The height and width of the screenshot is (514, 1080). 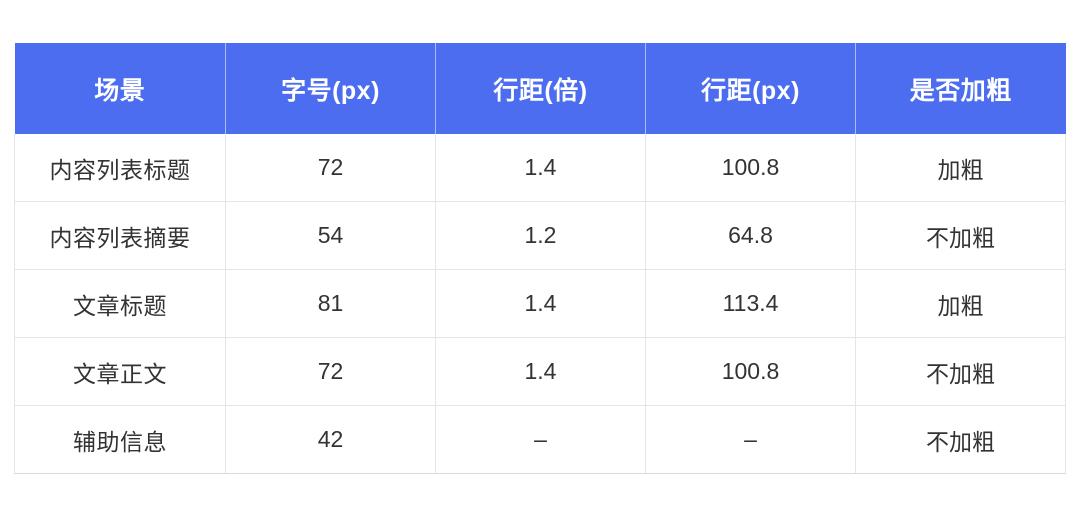 What do you see at coordinates (120, 168) in the screenshot?
I see `cell-scene: 内容列表标题` at bounding box center [120, 168].